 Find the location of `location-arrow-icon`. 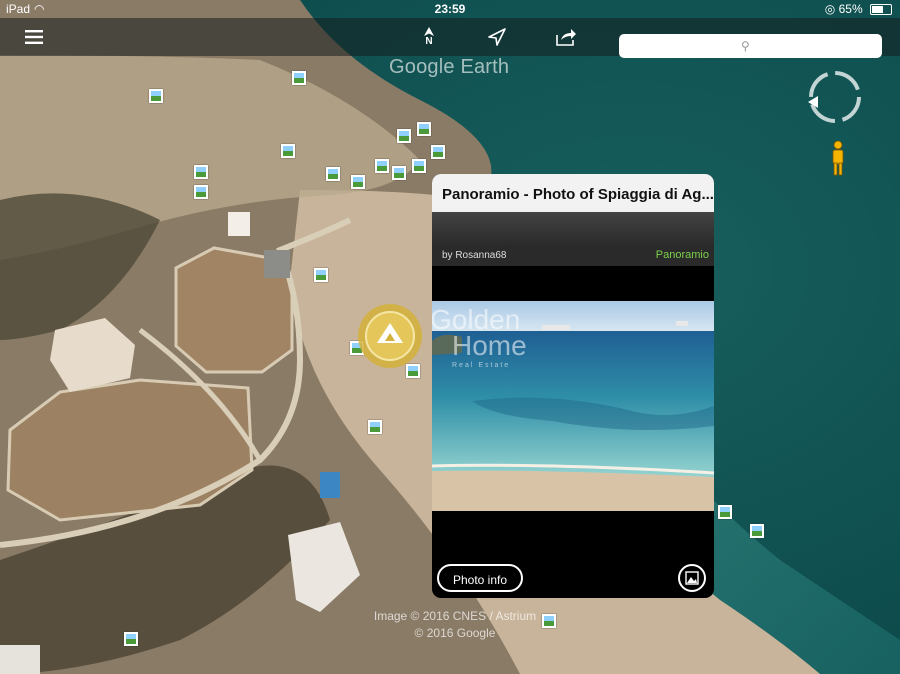

location-arrow-icon is located at coordinates (497, 37).